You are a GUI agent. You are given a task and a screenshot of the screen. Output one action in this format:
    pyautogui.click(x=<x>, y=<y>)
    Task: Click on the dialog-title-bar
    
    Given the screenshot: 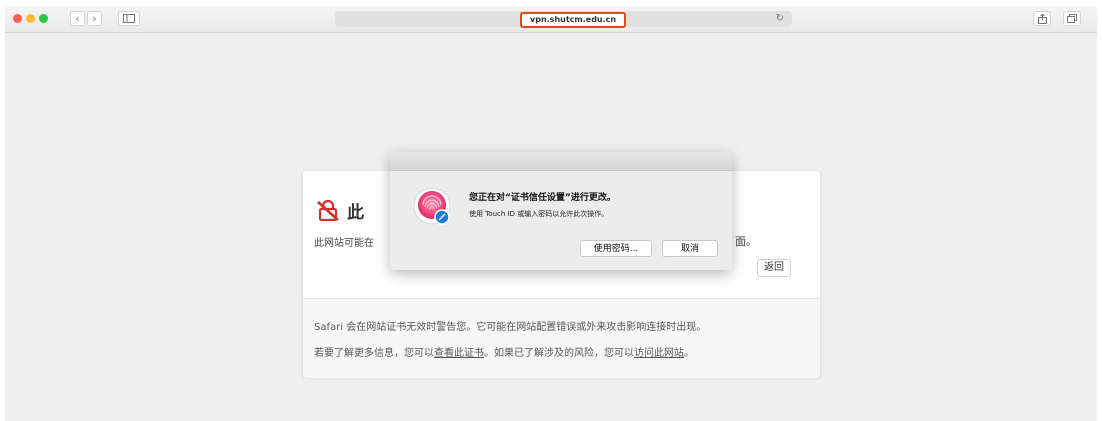 What is the action you would take?
    pyautogui.click(x=561, y=161)
    